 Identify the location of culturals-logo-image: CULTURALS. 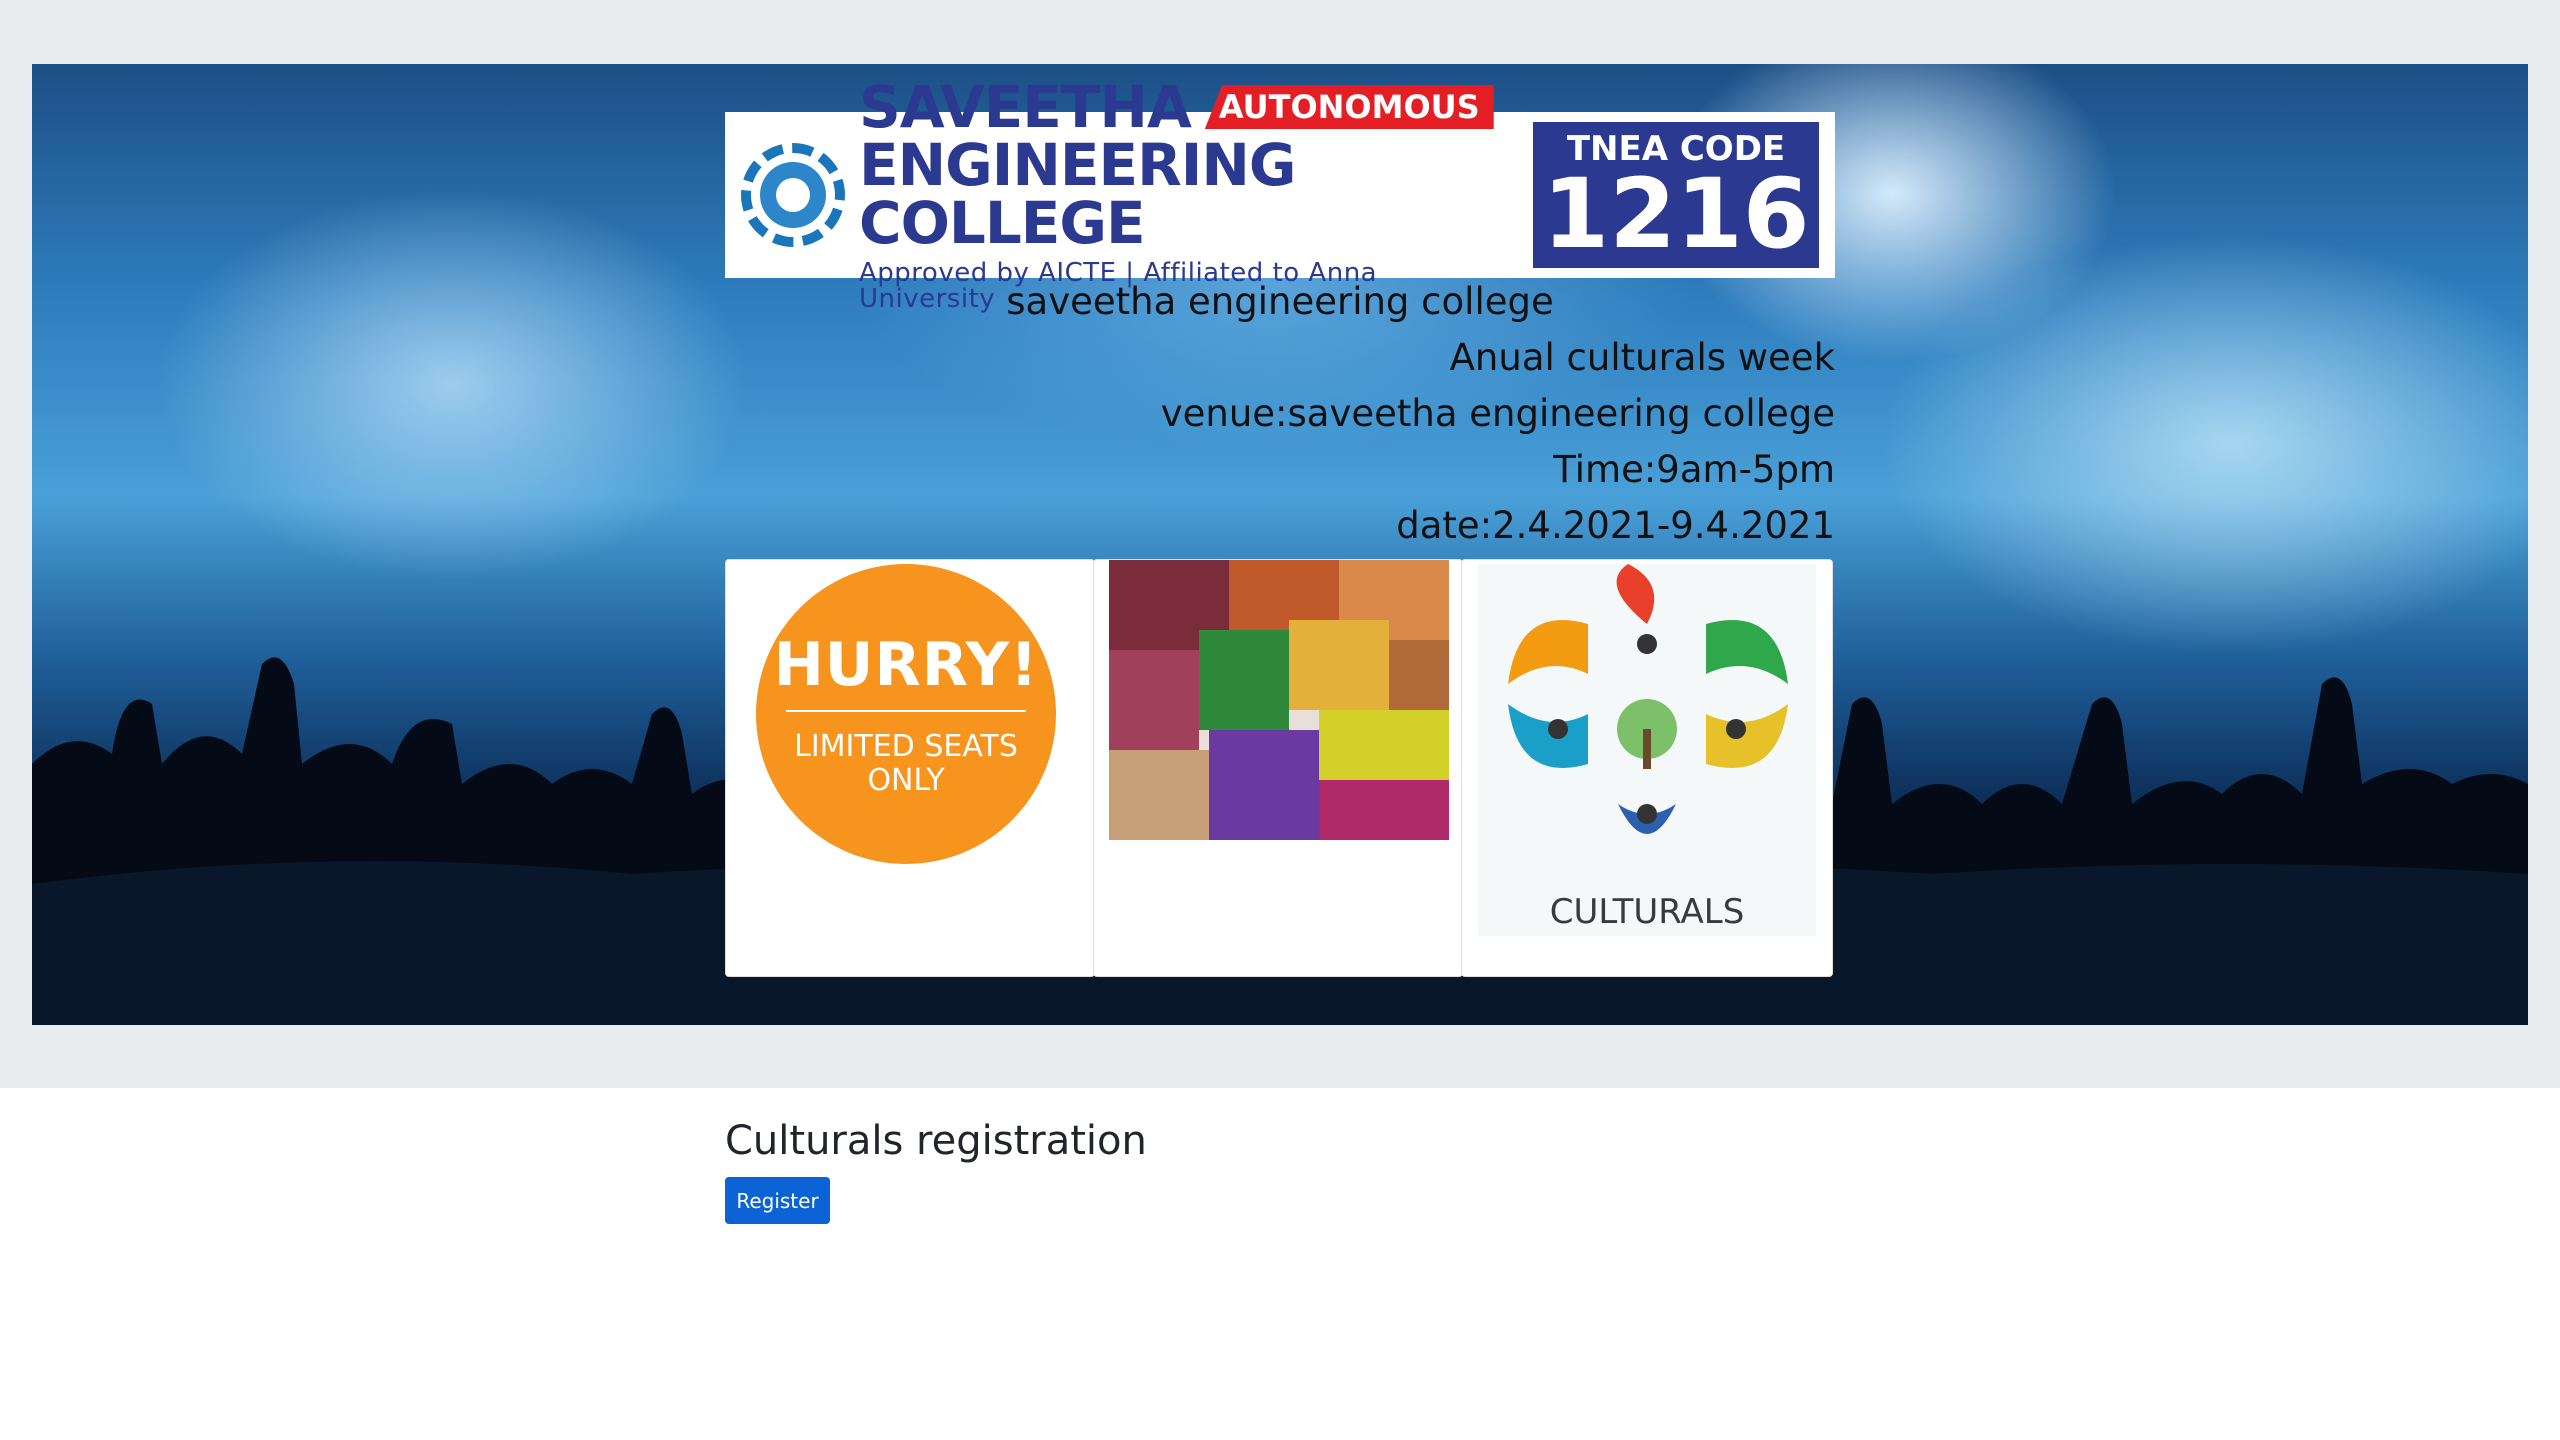
(1647, 750).